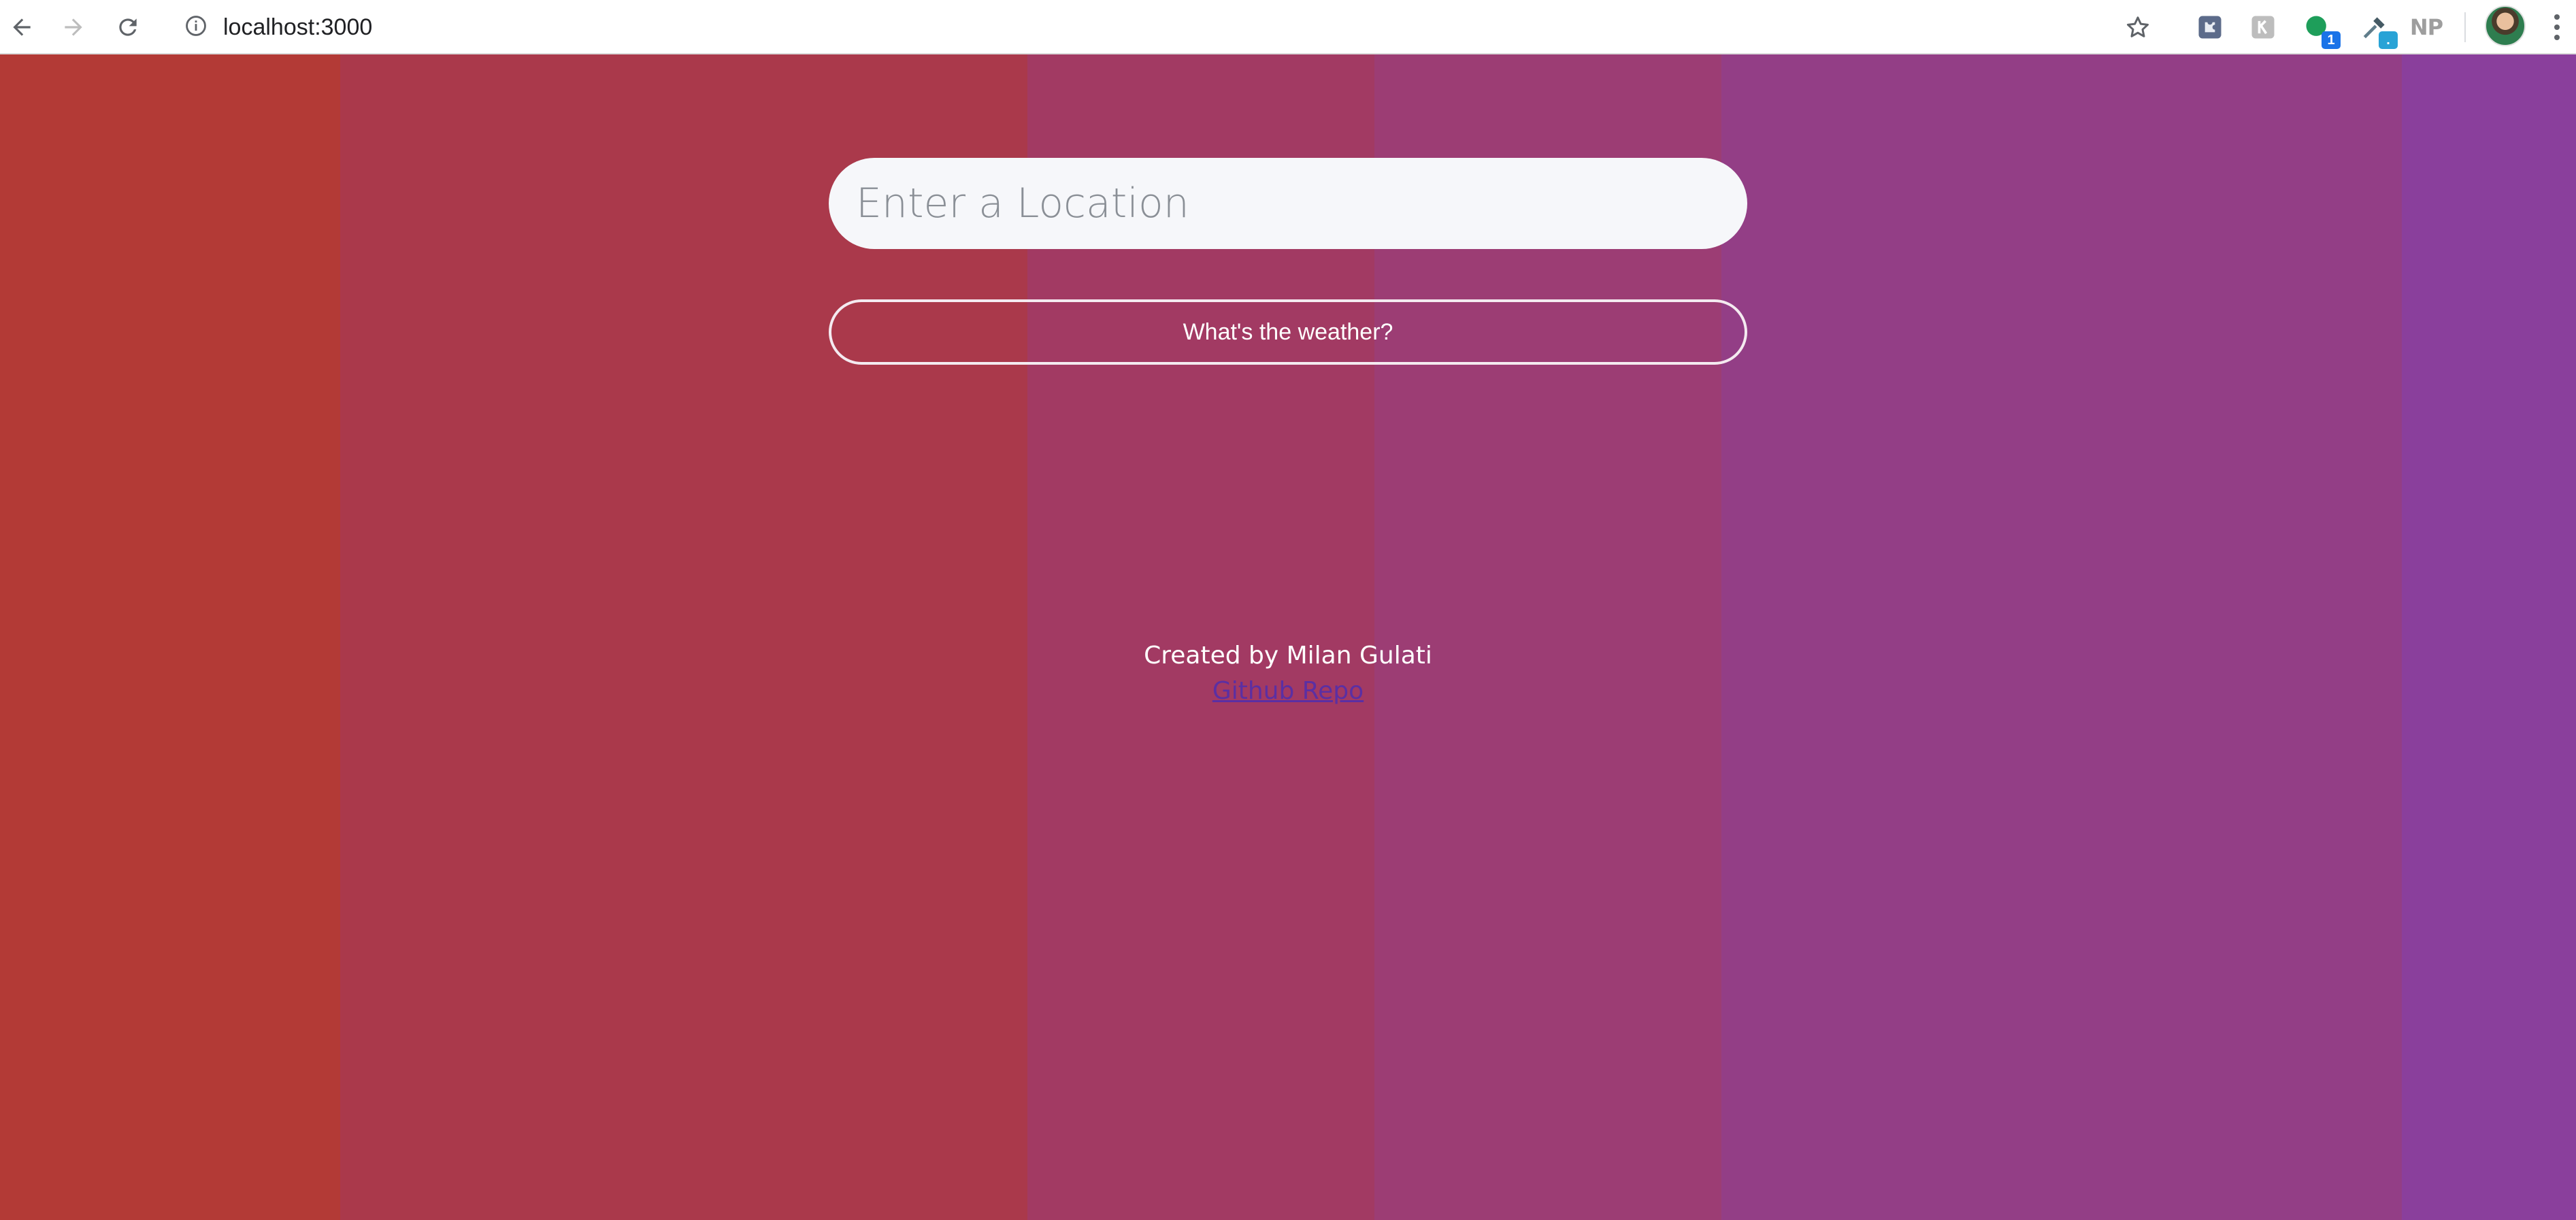 The width and height of the screenshot is (2576, 1220). Describe the element at coordinates (196, 26) in the screenshot. I see `site-info-icon` at that location.